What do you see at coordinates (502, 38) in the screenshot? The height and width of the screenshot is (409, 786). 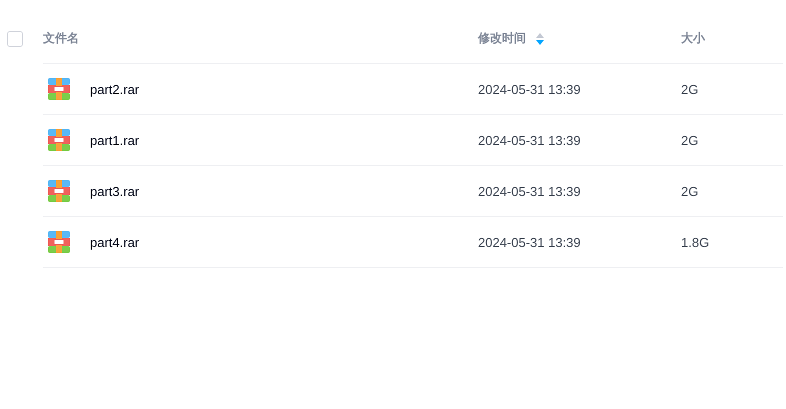 I see `column-header: 修改时间` at bounding box center [502, 38].